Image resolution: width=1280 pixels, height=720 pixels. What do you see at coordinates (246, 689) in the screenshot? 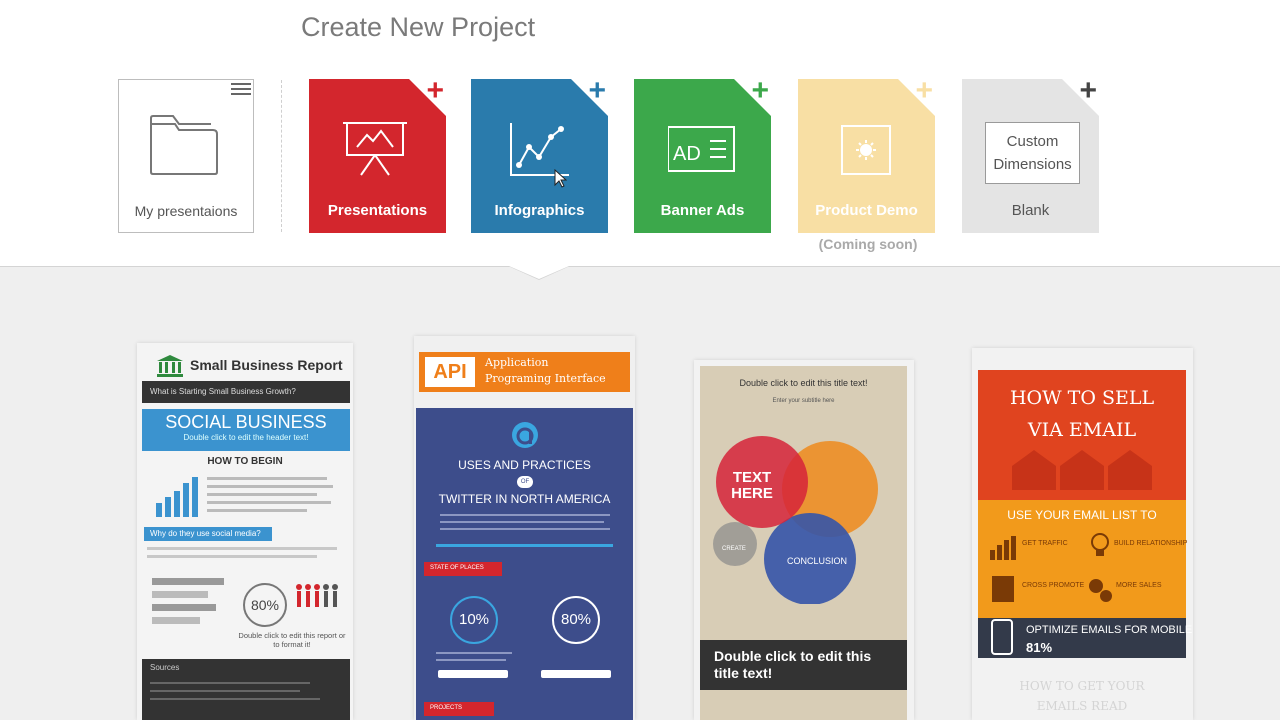
I see `template-footer: Sources` at bounding box center [246, 689].